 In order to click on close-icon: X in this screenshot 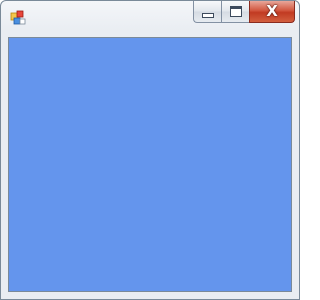, I will do `click(272, 11)`.